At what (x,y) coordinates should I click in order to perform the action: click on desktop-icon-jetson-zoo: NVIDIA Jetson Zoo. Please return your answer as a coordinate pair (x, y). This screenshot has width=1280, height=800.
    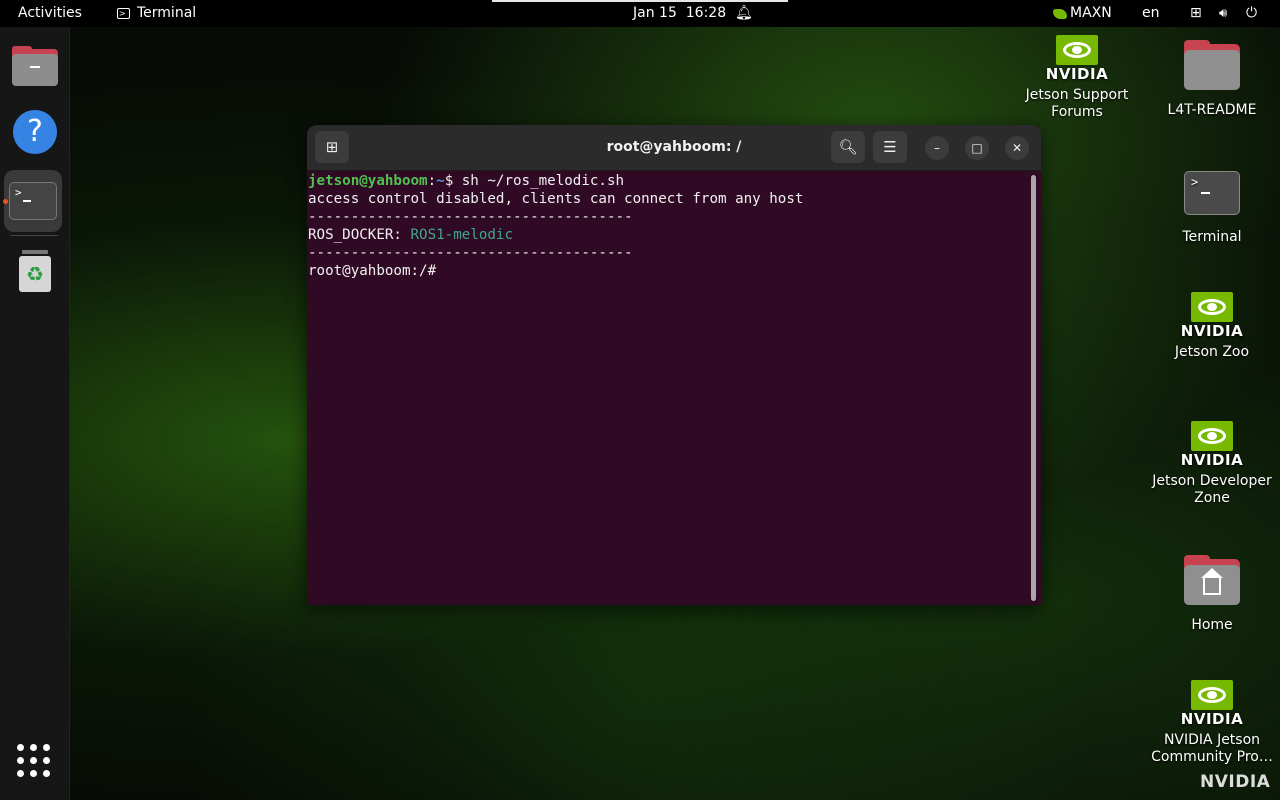
    Looking at the image, I should click on (1212, 326).